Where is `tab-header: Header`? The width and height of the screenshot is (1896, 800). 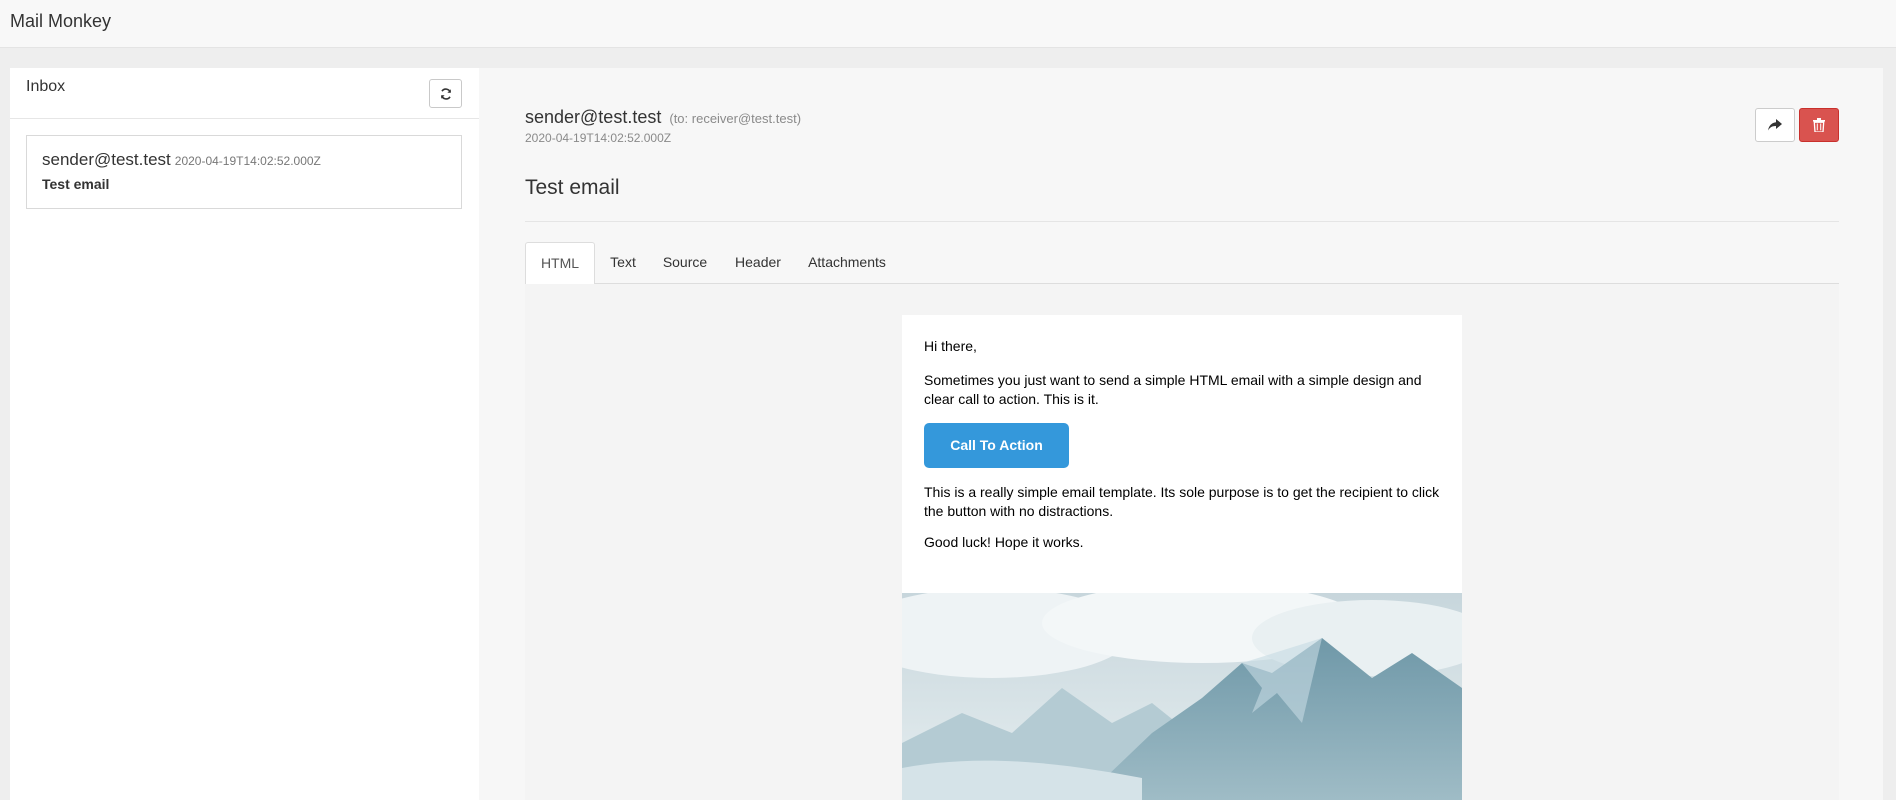
tab-header: Header is located at coordinates (758, 263).